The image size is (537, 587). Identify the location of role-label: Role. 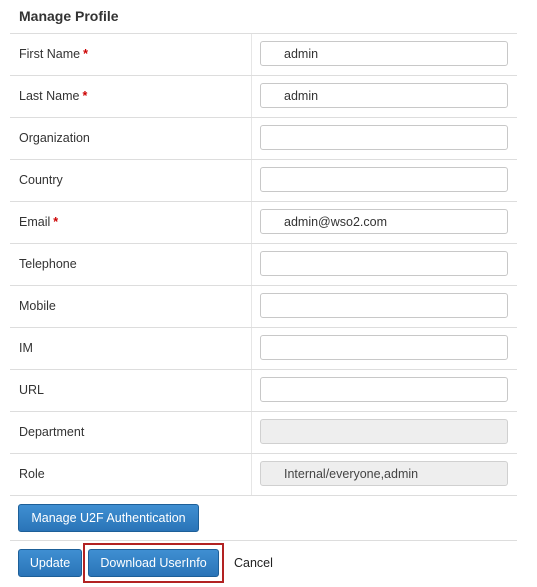
(32, 474).